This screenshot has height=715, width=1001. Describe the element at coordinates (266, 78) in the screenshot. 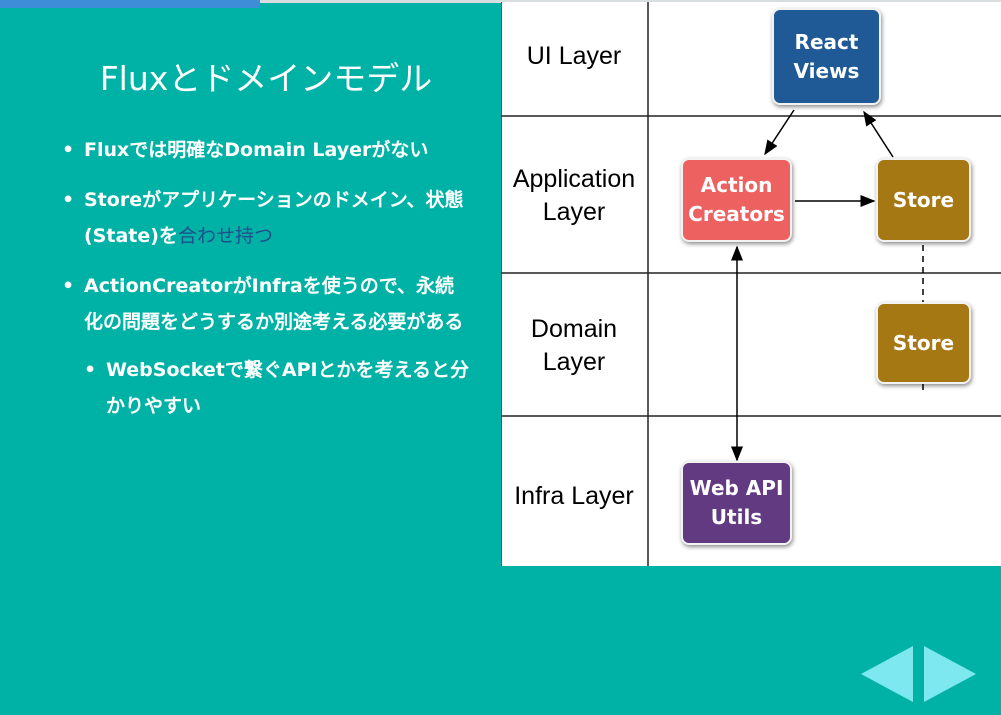

I see `slide-title: Fluxとドメインモデル` at that location.